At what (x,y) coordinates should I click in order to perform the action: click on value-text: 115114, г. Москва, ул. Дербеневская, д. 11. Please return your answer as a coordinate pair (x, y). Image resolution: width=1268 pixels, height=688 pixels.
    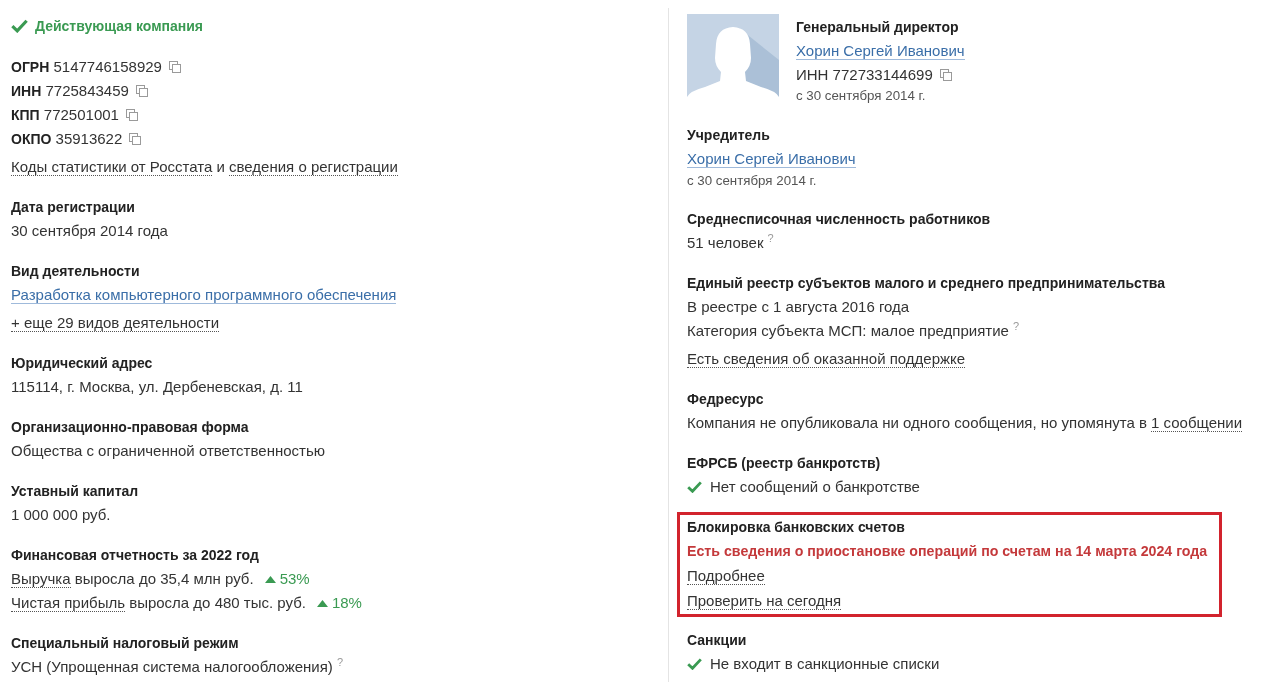
    Looking at the image, I should click on (157, 386).